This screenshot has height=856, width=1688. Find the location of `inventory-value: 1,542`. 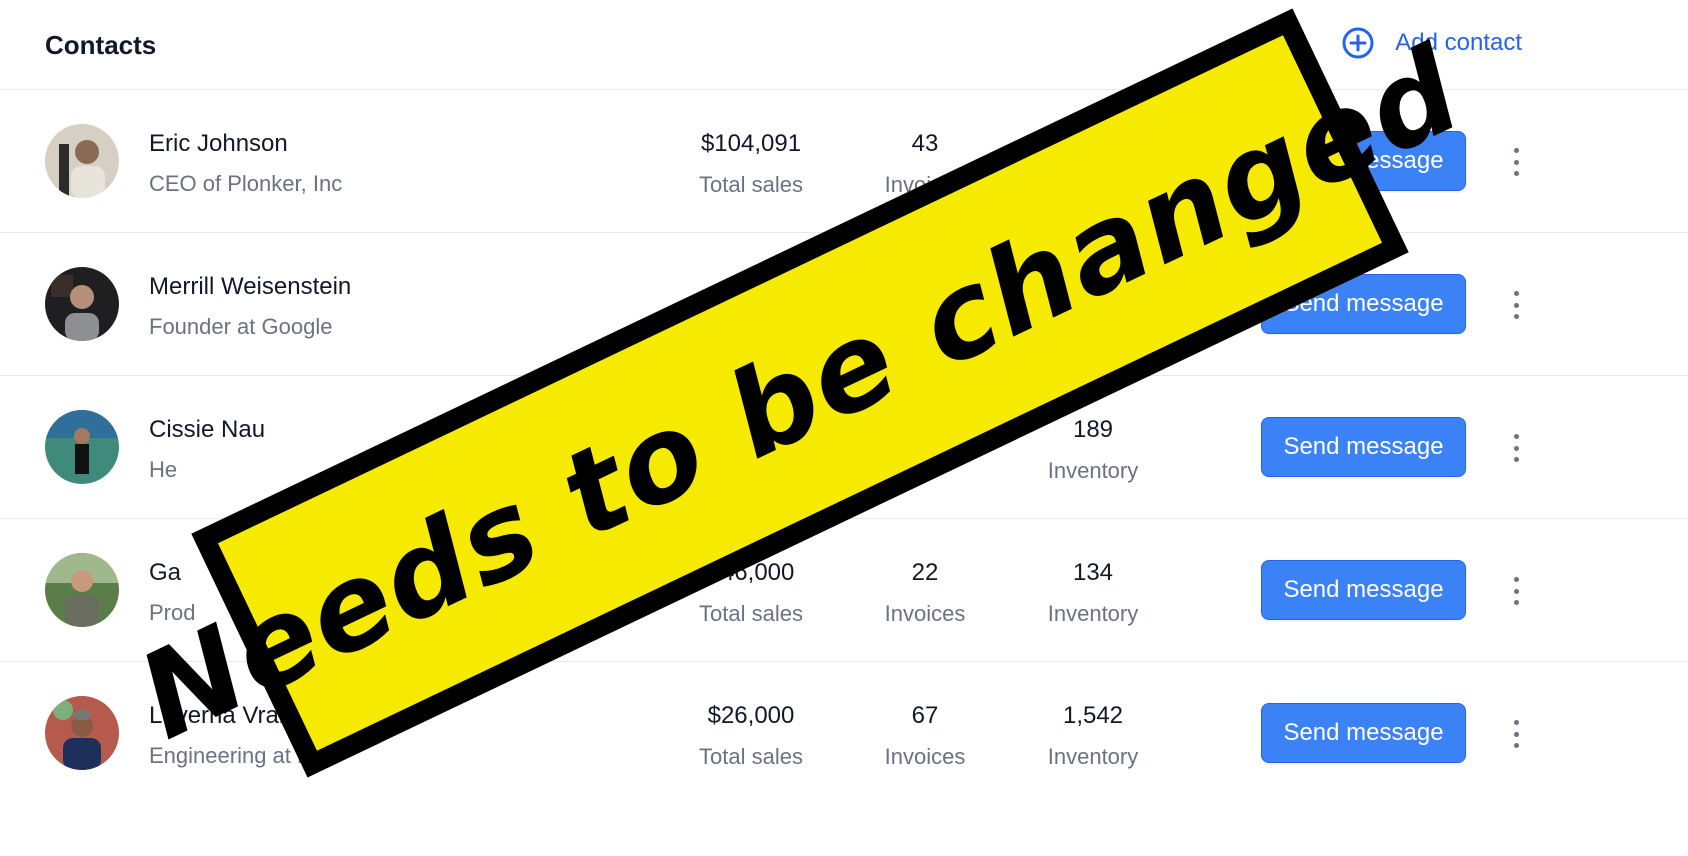

inventory-value: 1,542 is located at coordinates (1093, 715).